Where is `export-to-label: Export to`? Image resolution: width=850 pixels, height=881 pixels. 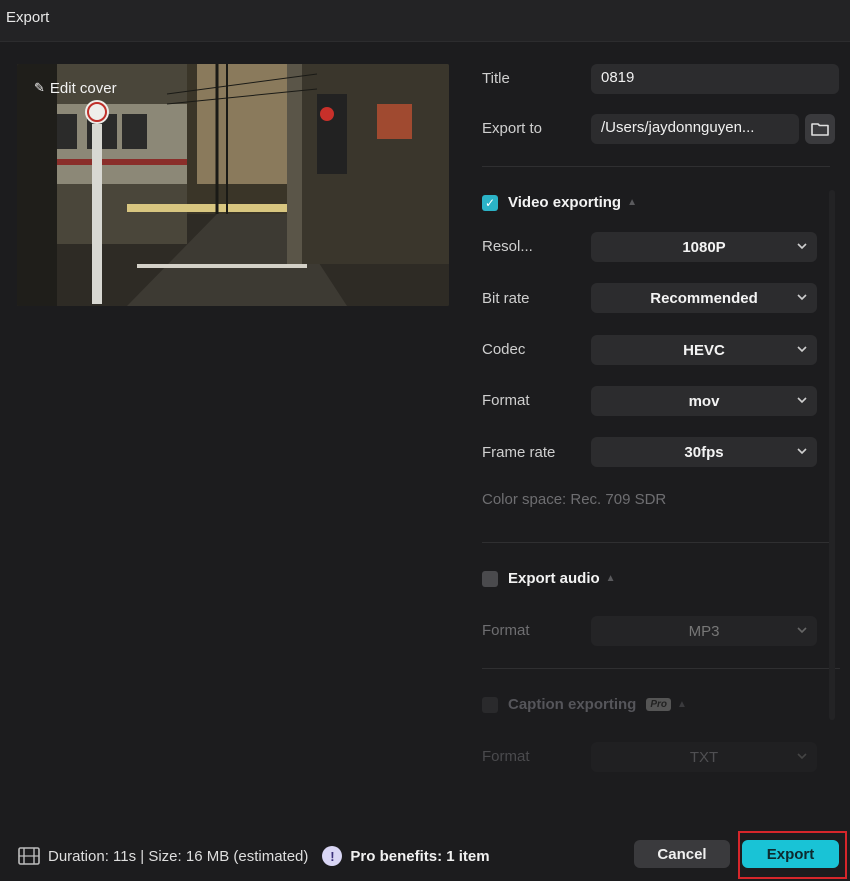
export-to-label: Export to is located at coordinates (512, 128).